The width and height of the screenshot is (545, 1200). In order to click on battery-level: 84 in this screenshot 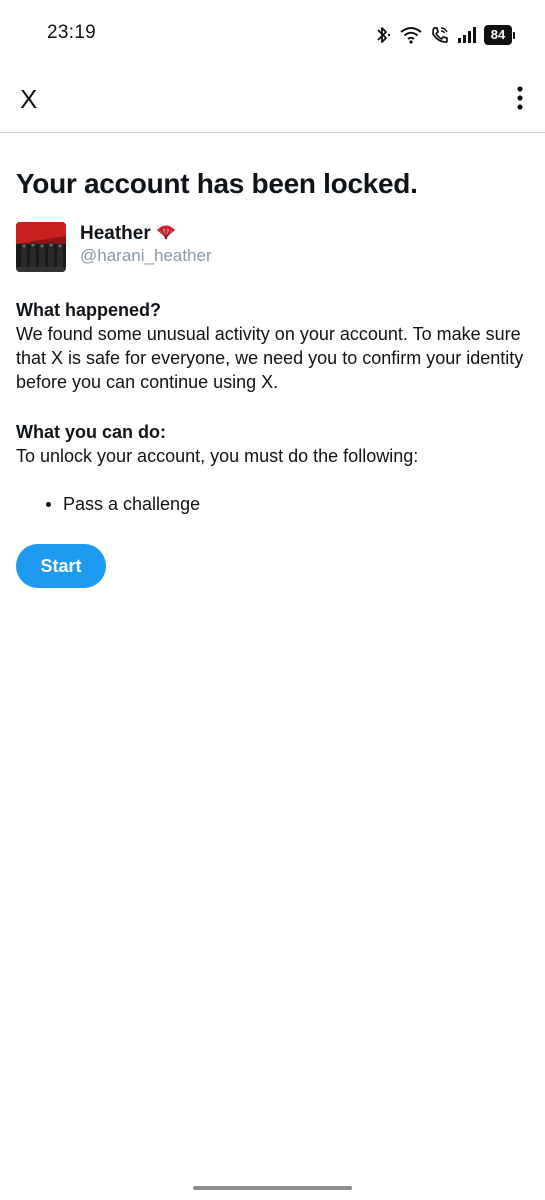, I will do `click(498, 35)`.